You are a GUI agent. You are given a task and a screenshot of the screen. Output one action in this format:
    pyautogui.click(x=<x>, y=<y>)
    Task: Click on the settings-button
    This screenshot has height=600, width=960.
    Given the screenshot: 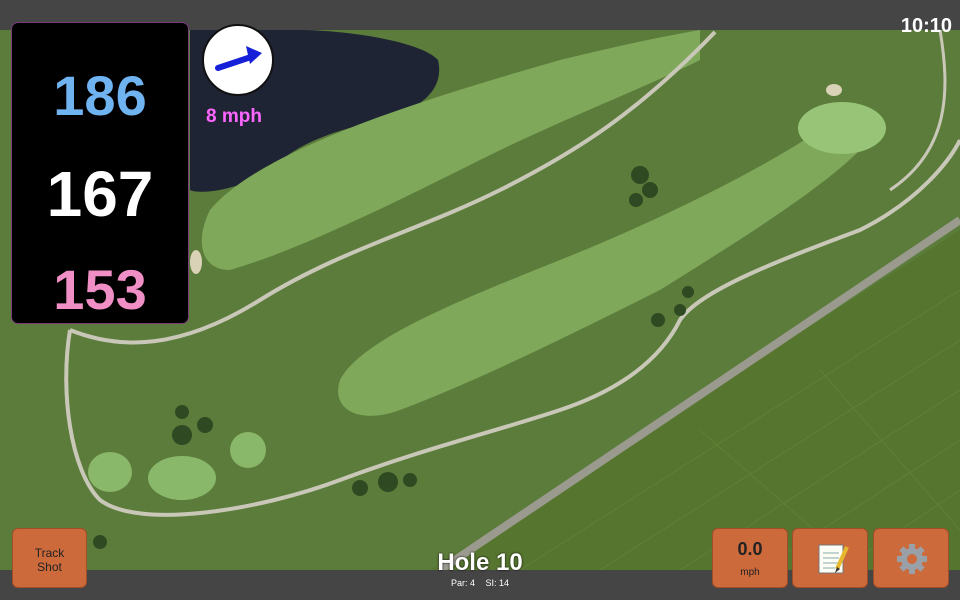 What is the action you would take?
    pyautogui.click(x=911, y=558)
    